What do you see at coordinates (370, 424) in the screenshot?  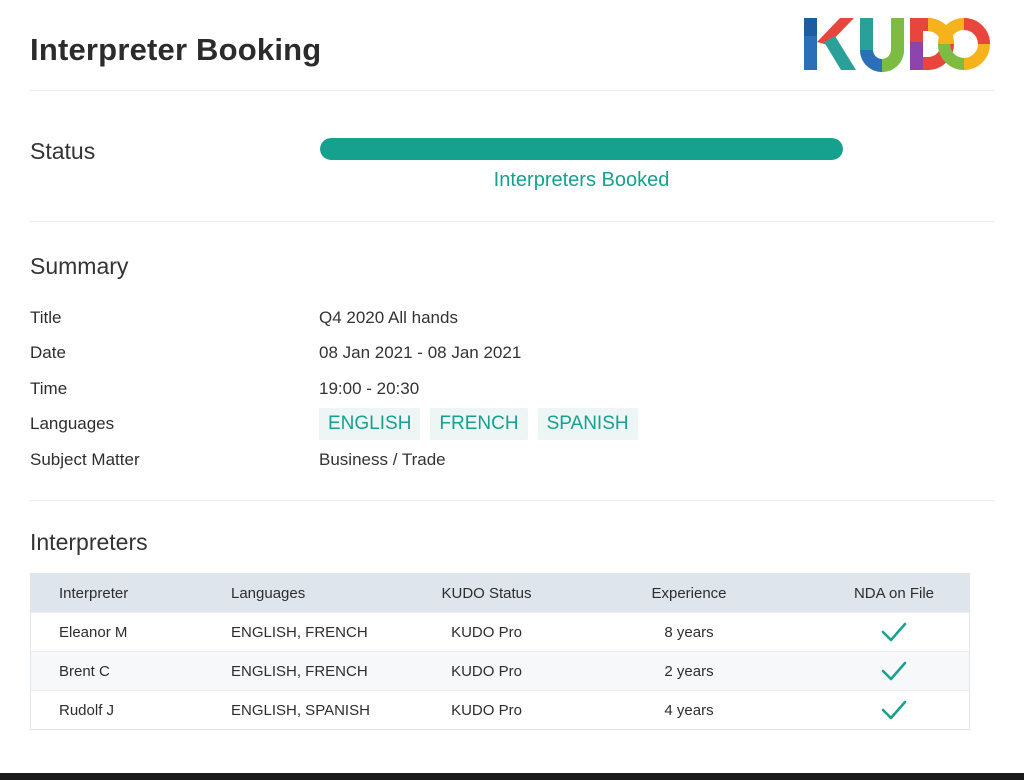 I see `language-chip: ENGLISH` at bounding box center [370, 424].